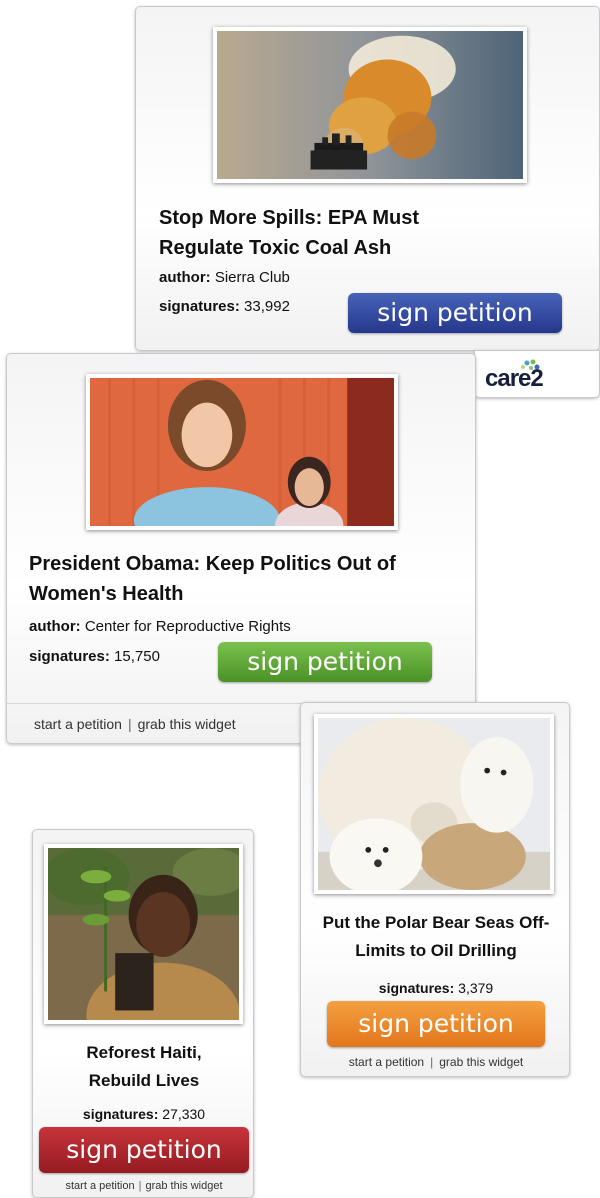 This screenshot has width=600, height=1198. I want to click on signatures-line: signatures: 3,379, so click(436, 988).